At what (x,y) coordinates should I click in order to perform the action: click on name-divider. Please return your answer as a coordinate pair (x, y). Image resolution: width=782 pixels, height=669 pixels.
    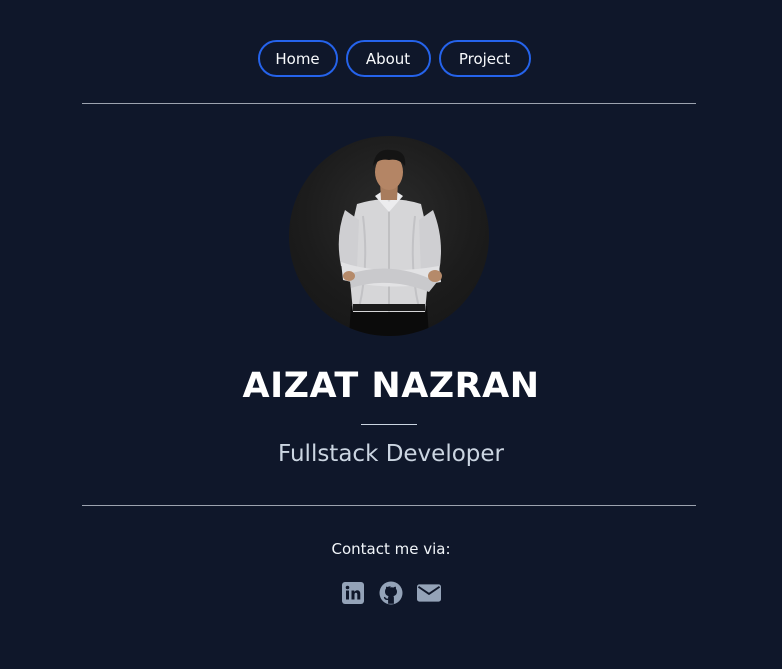
    Looking at the image, I should click on (389, 424).